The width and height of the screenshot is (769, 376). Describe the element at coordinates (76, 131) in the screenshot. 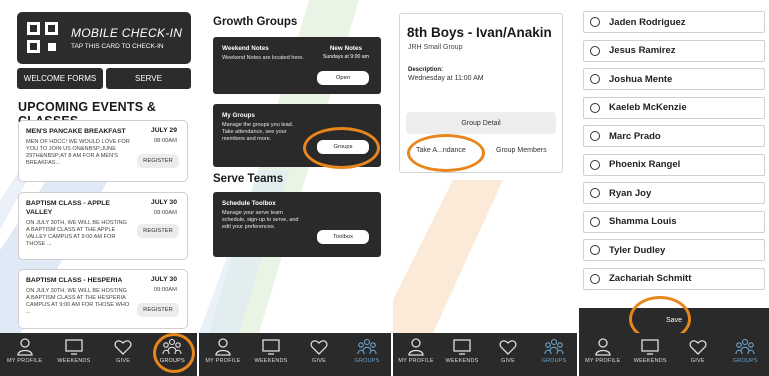

I see `event-title: MEN'S PANCAKE BREAKFAST` at that location.